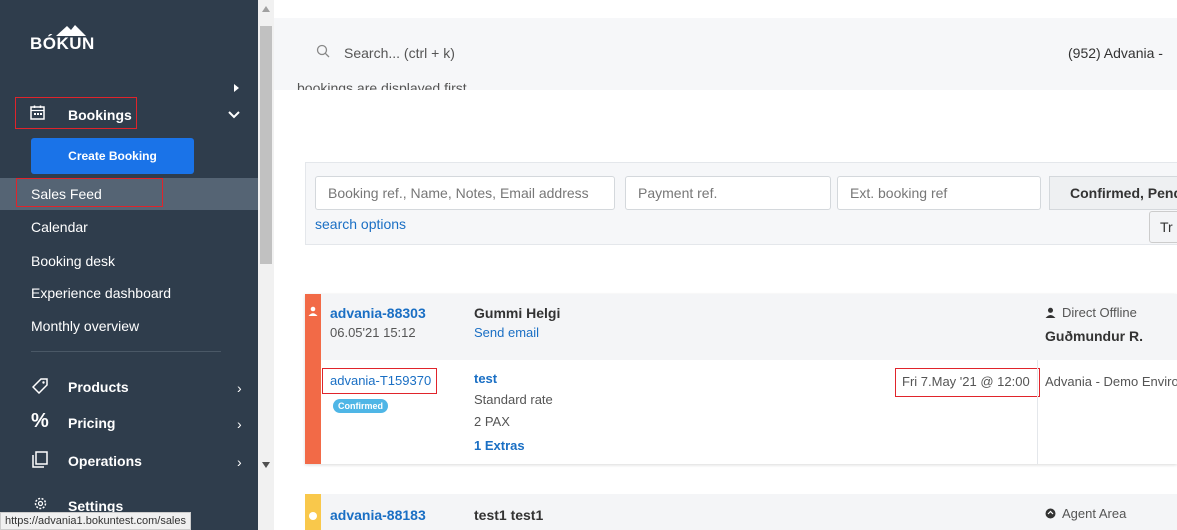  I want to click on scroll-thumb, so click(266, 145).